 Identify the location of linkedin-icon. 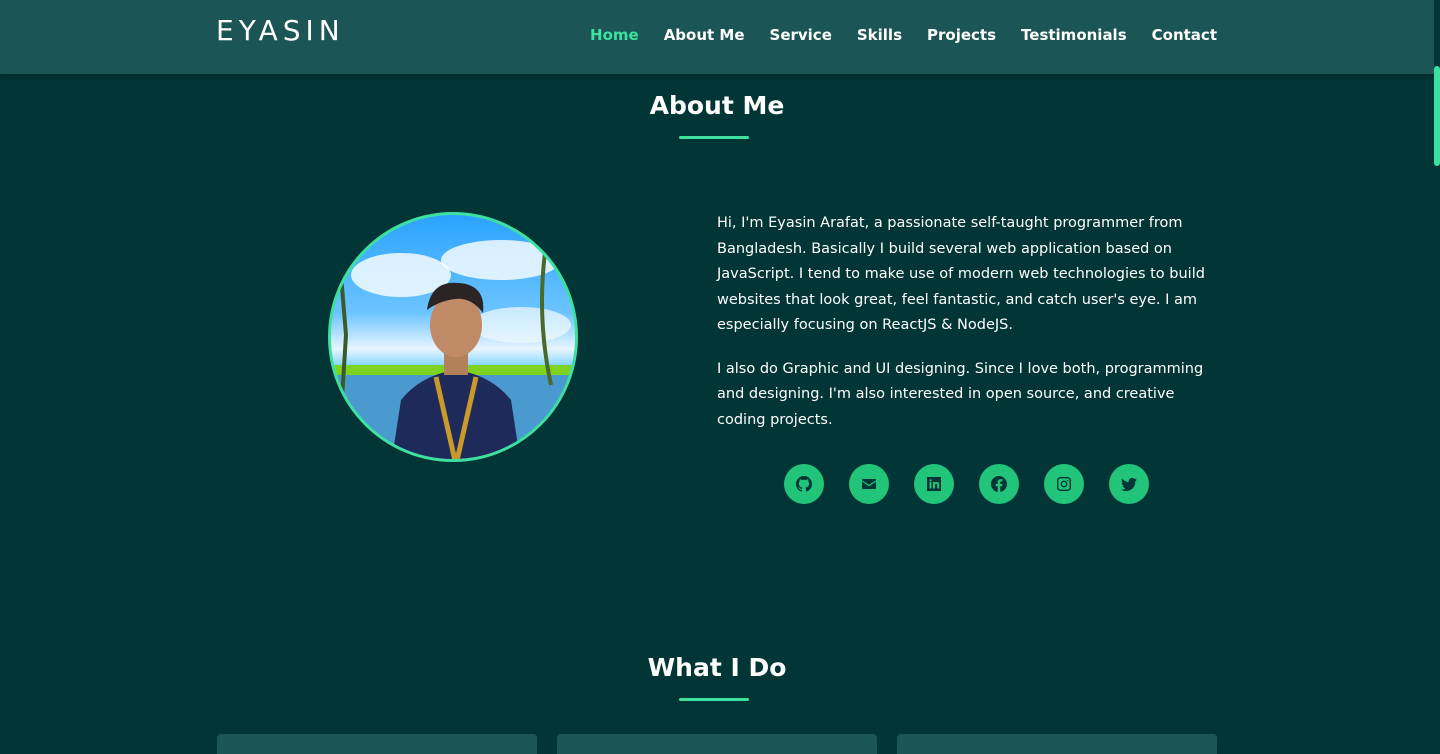
(934, 484).